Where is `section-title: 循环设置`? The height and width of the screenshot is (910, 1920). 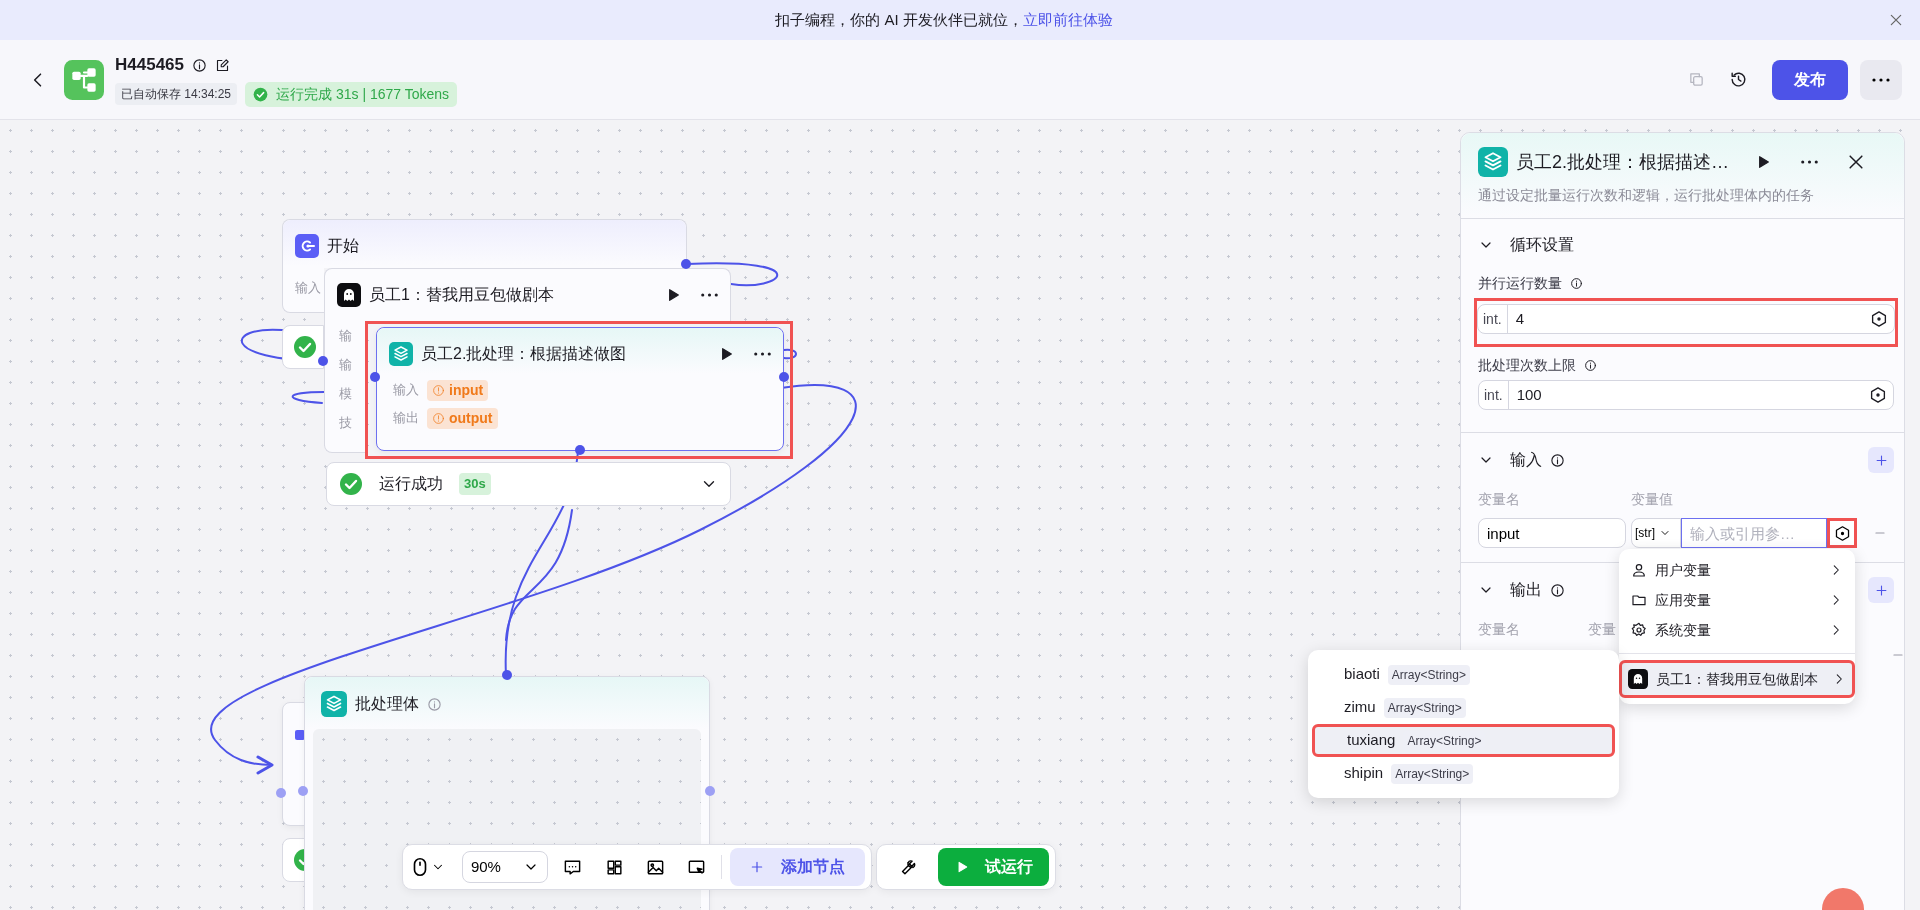
section-title: 循环设置 is located at coordinates (1542, 245).